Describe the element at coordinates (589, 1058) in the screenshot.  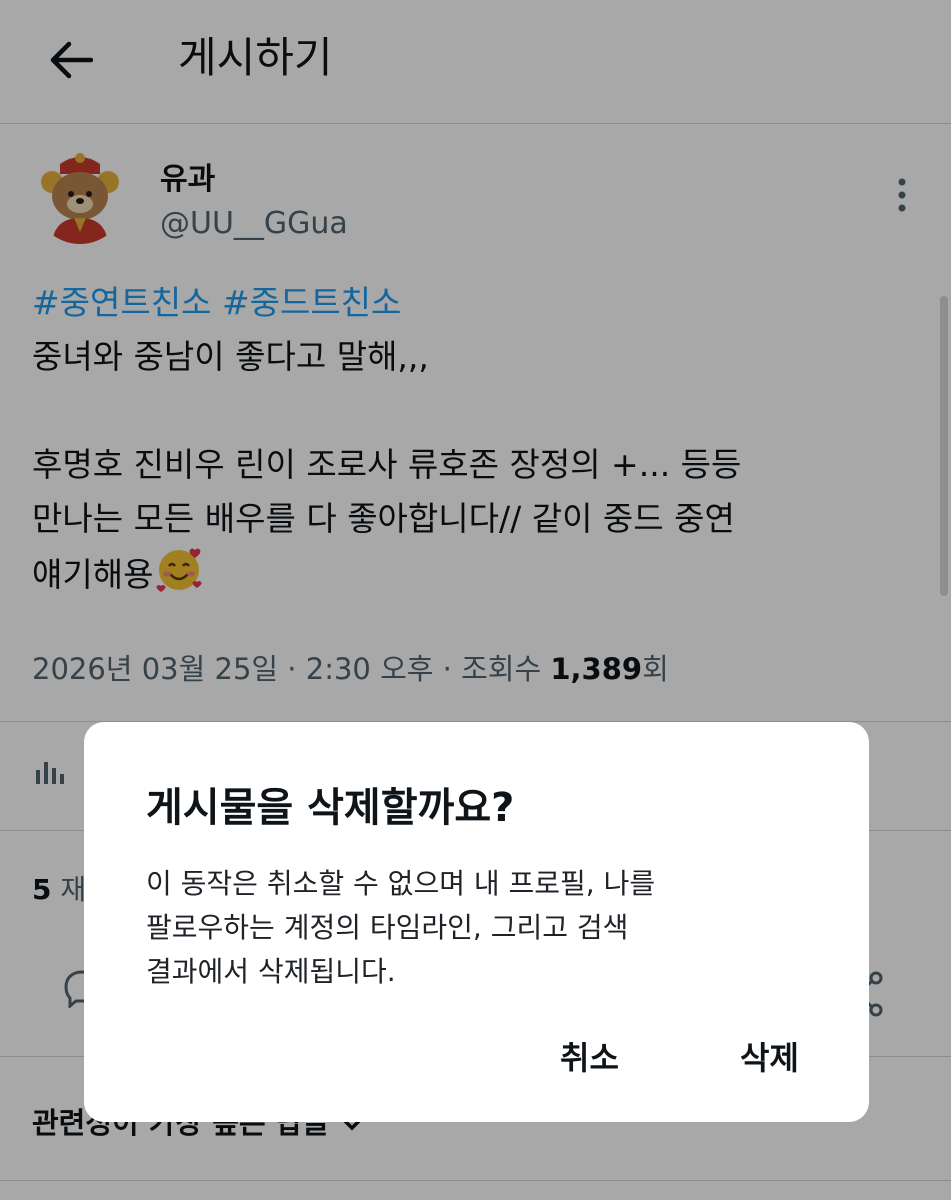
I see `cancel-button: 취소` at that location.